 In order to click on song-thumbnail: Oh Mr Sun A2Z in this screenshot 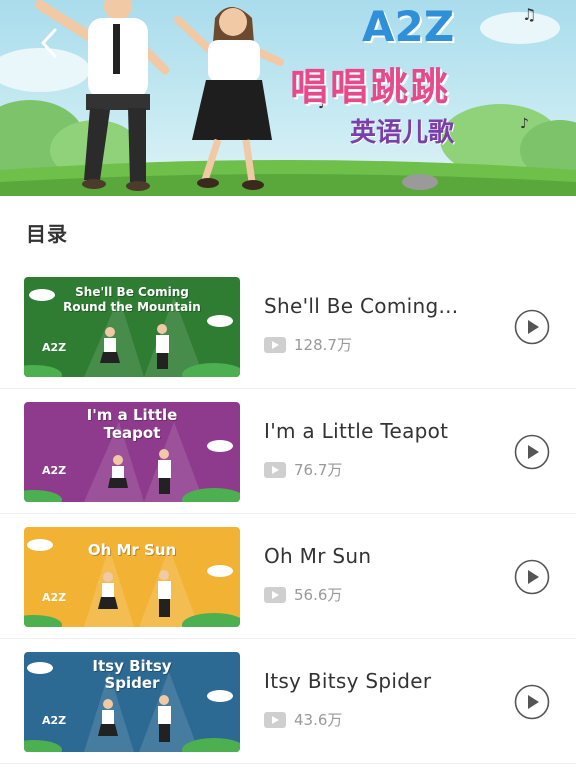, I will do `click(132, 577)`.